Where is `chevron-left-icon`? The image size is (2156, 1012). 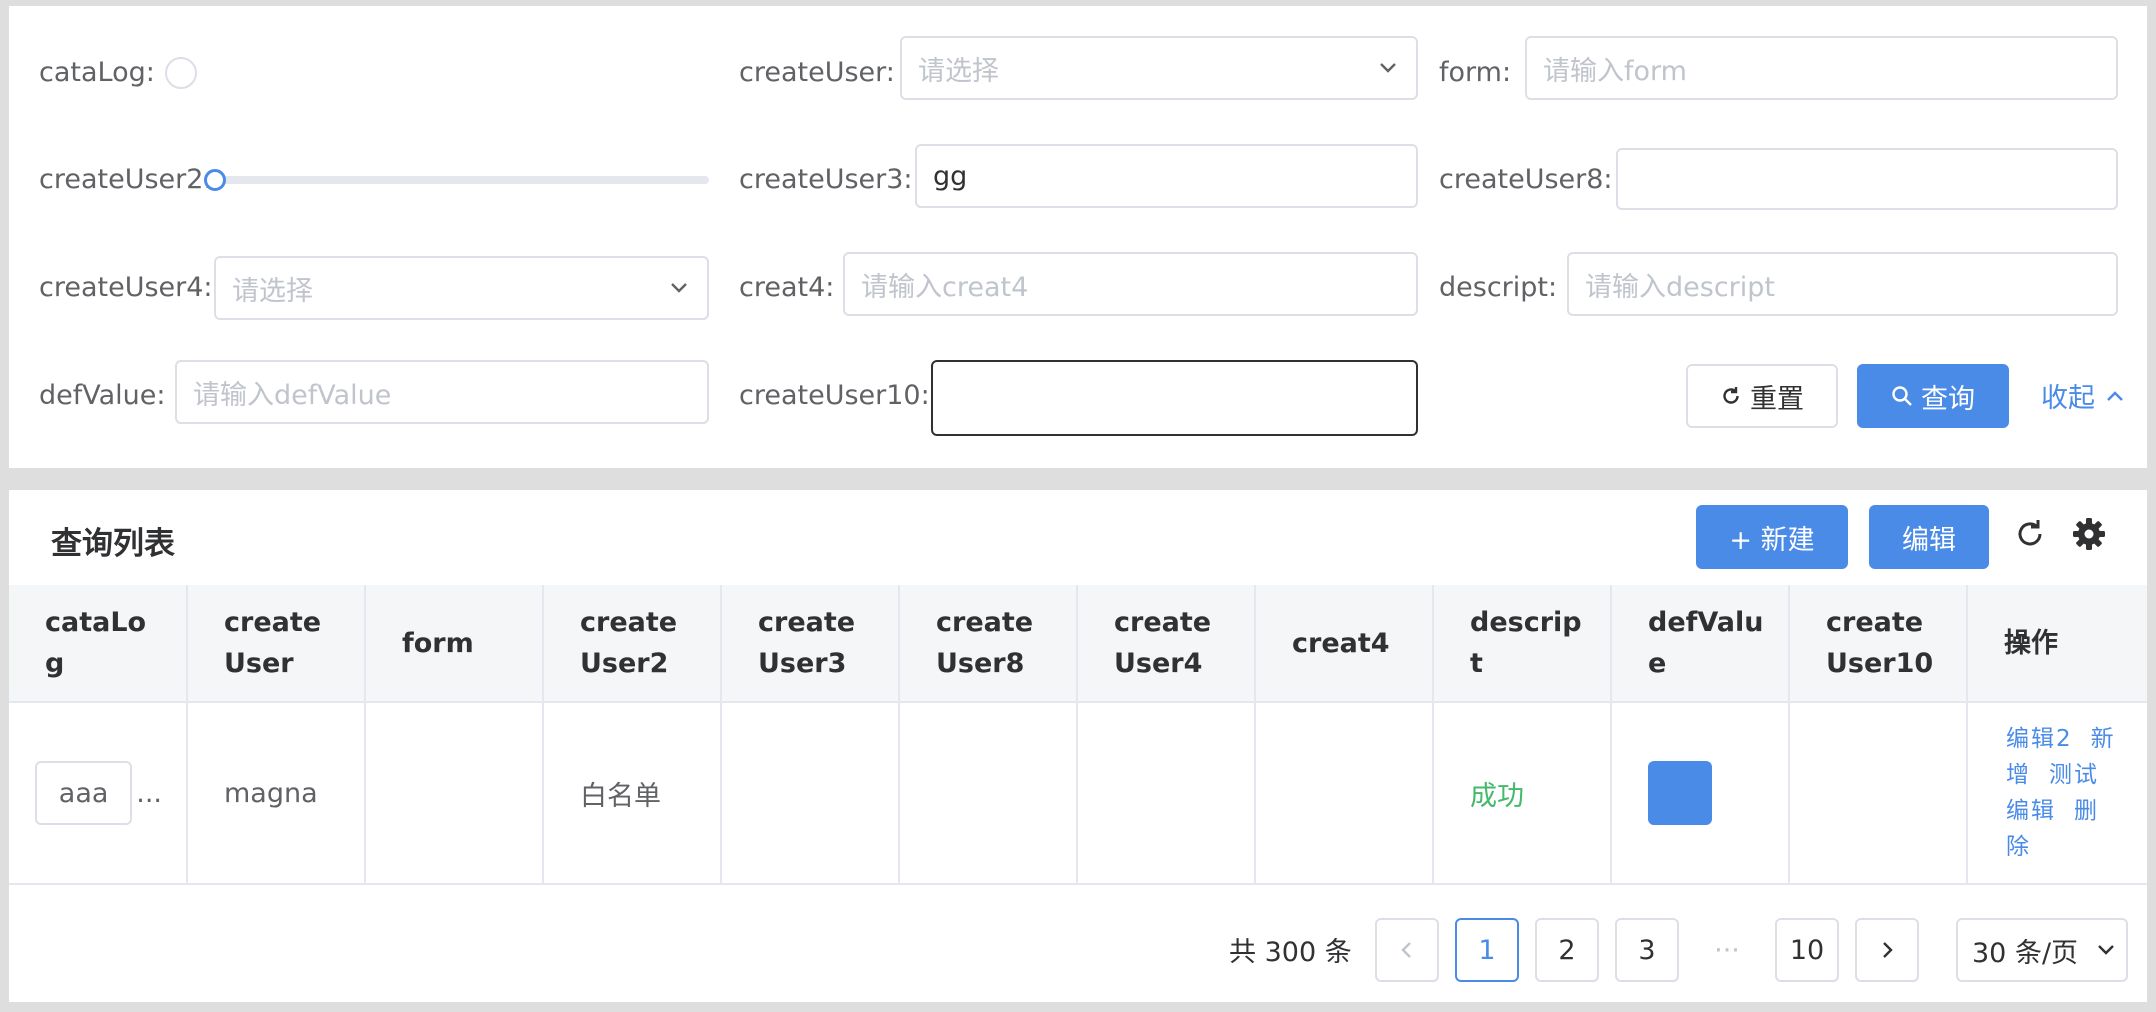
chevron-left-icon is located at coordinates (1406, 950).